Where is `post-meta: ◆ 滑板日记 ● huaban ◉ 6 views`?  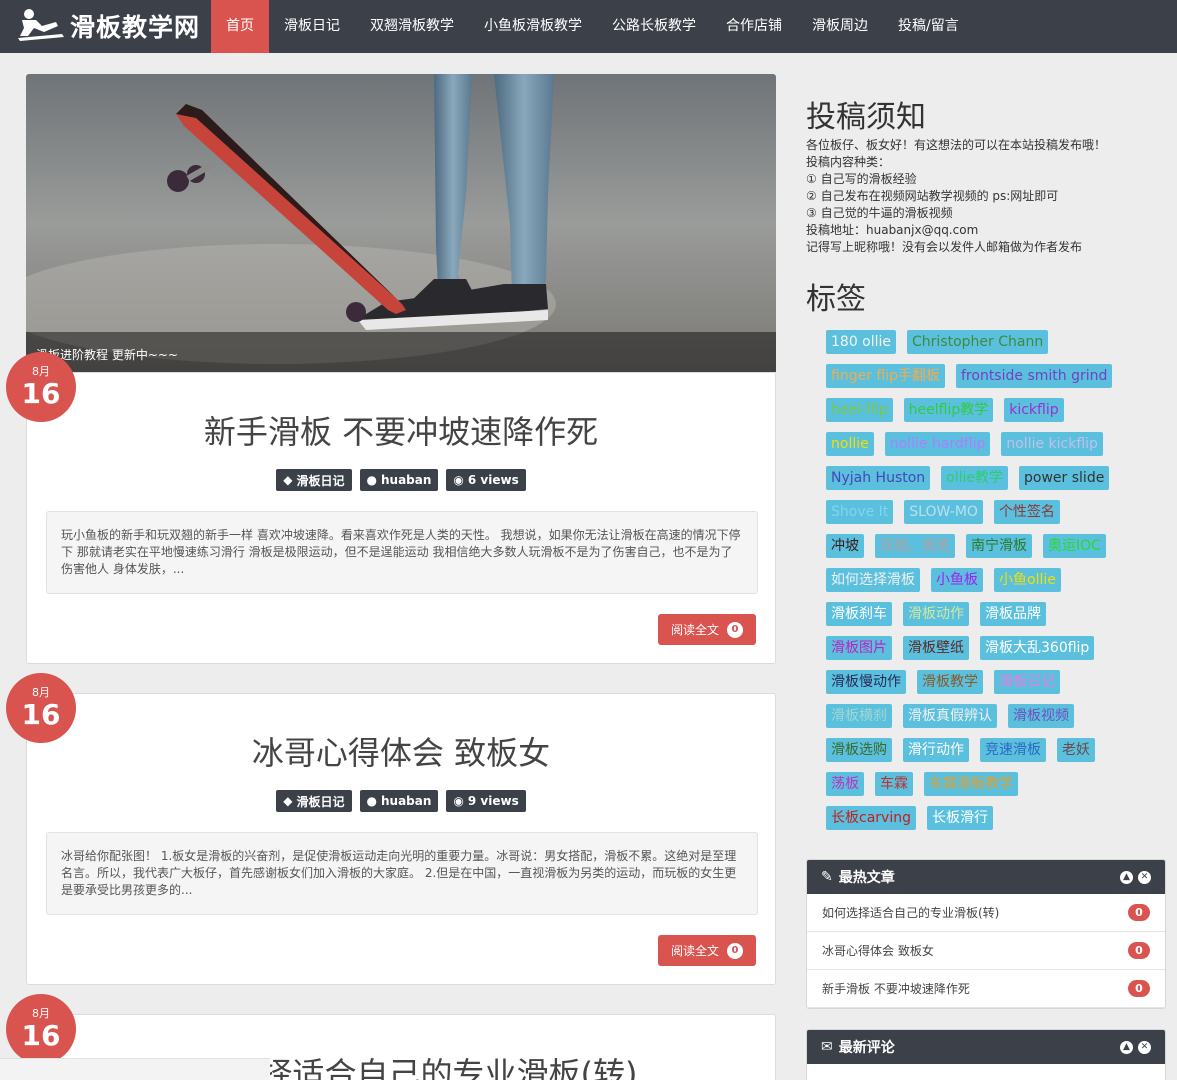 post-meta: ◆ 滑板日记 ● huaban ◉ 6 views is located at coordinates (401, 480).